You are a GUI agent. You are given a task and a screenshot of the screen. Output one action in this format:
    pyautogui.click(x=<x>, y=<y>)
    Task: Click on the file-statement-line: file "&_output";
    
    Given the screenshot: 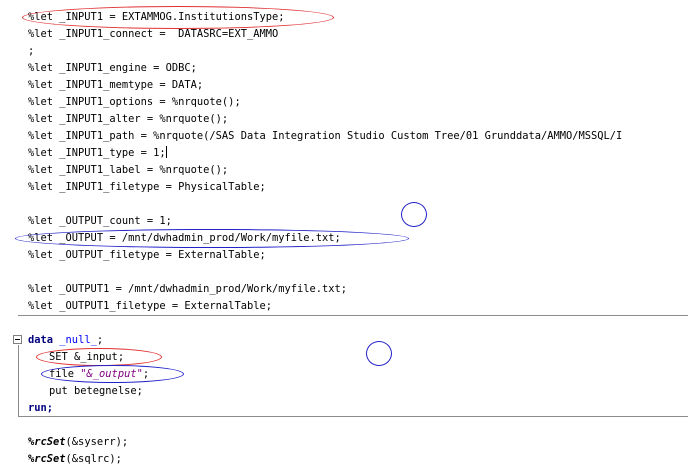 What is the action you would take?
    pyautogui.click(x=99, y=374)
    